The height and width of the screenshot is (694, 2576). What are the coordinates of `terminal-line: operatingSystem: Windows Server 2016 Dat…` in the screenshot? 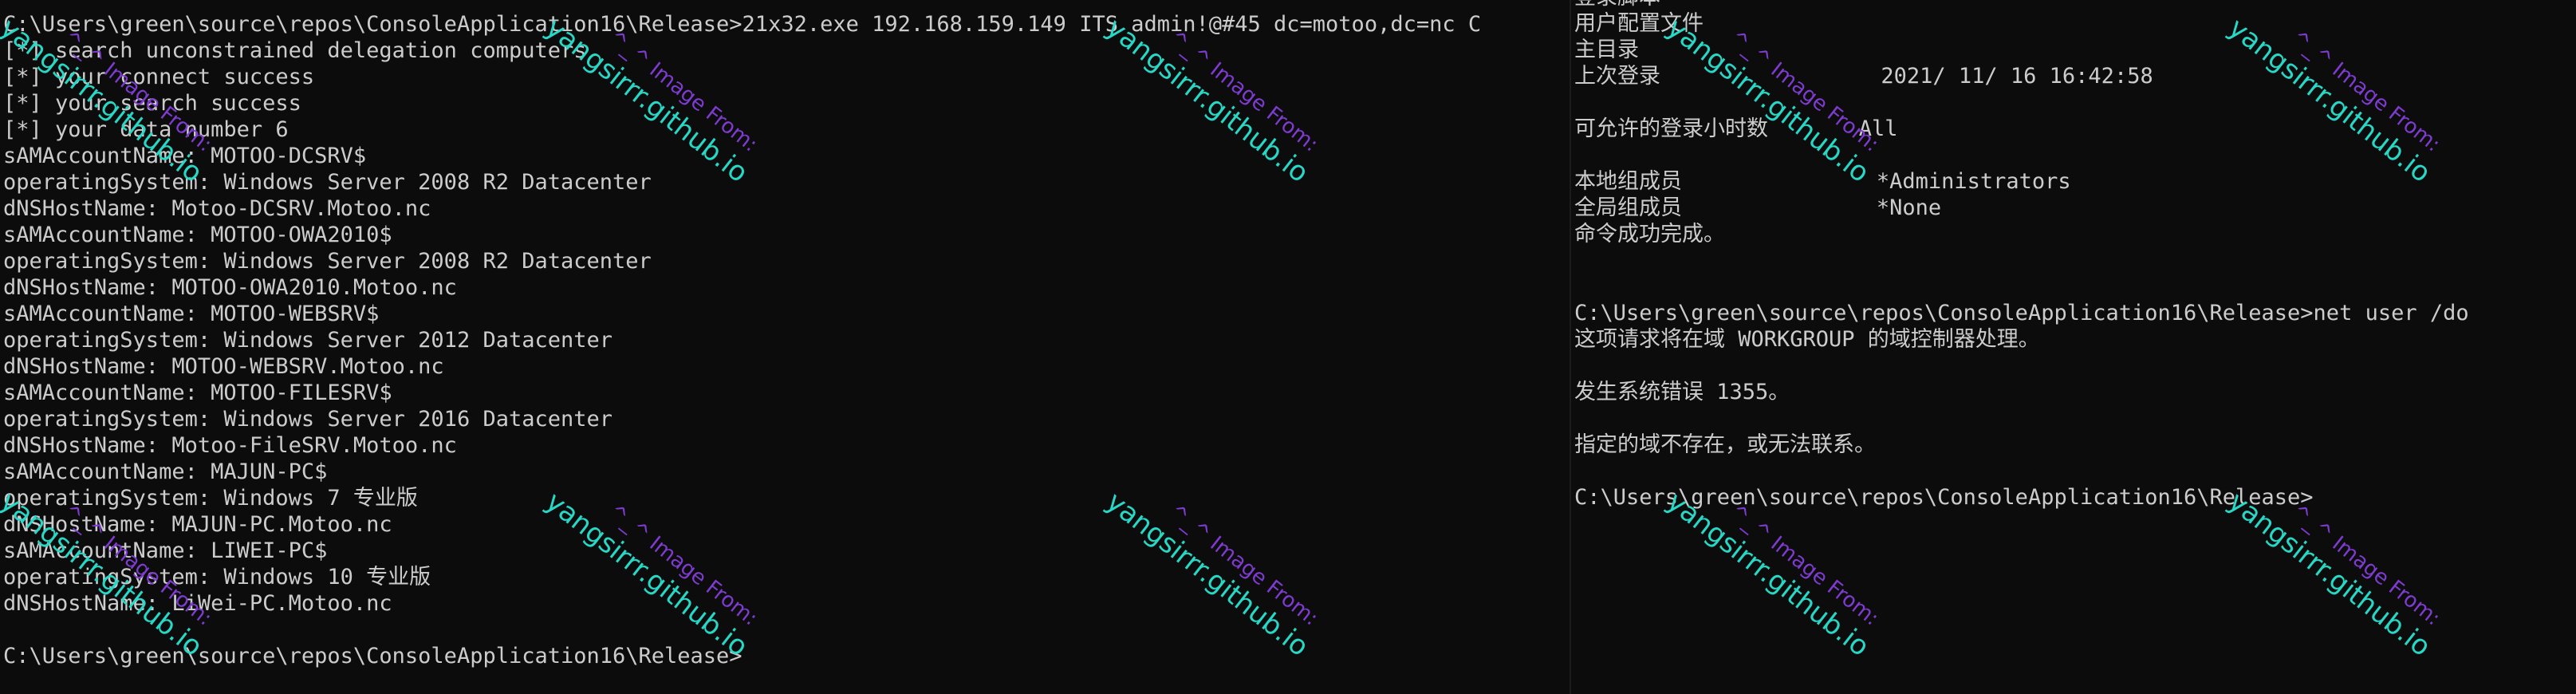 It's located at (308, 420).